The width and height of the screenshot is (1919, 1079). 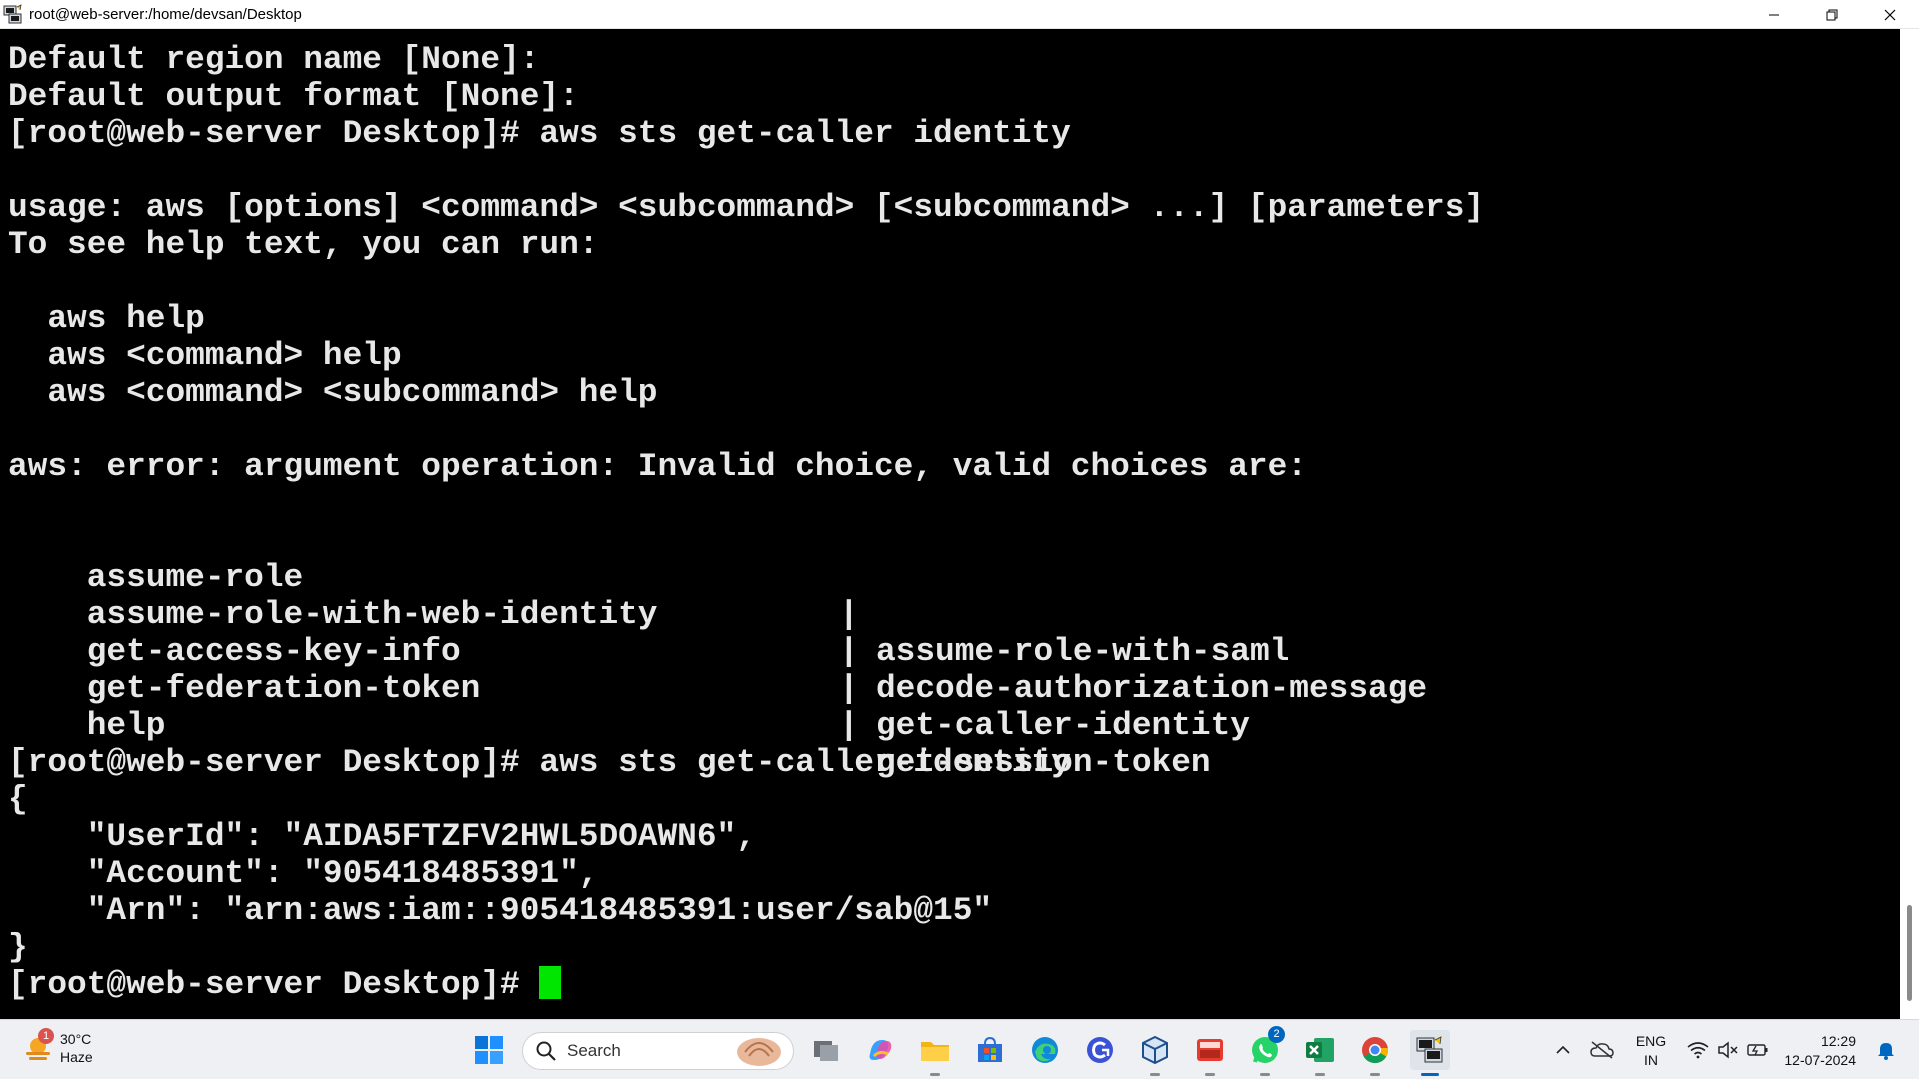 I want to click on choice-row: assume-role | assume-role-with-saml, so click(x=948, y=596).